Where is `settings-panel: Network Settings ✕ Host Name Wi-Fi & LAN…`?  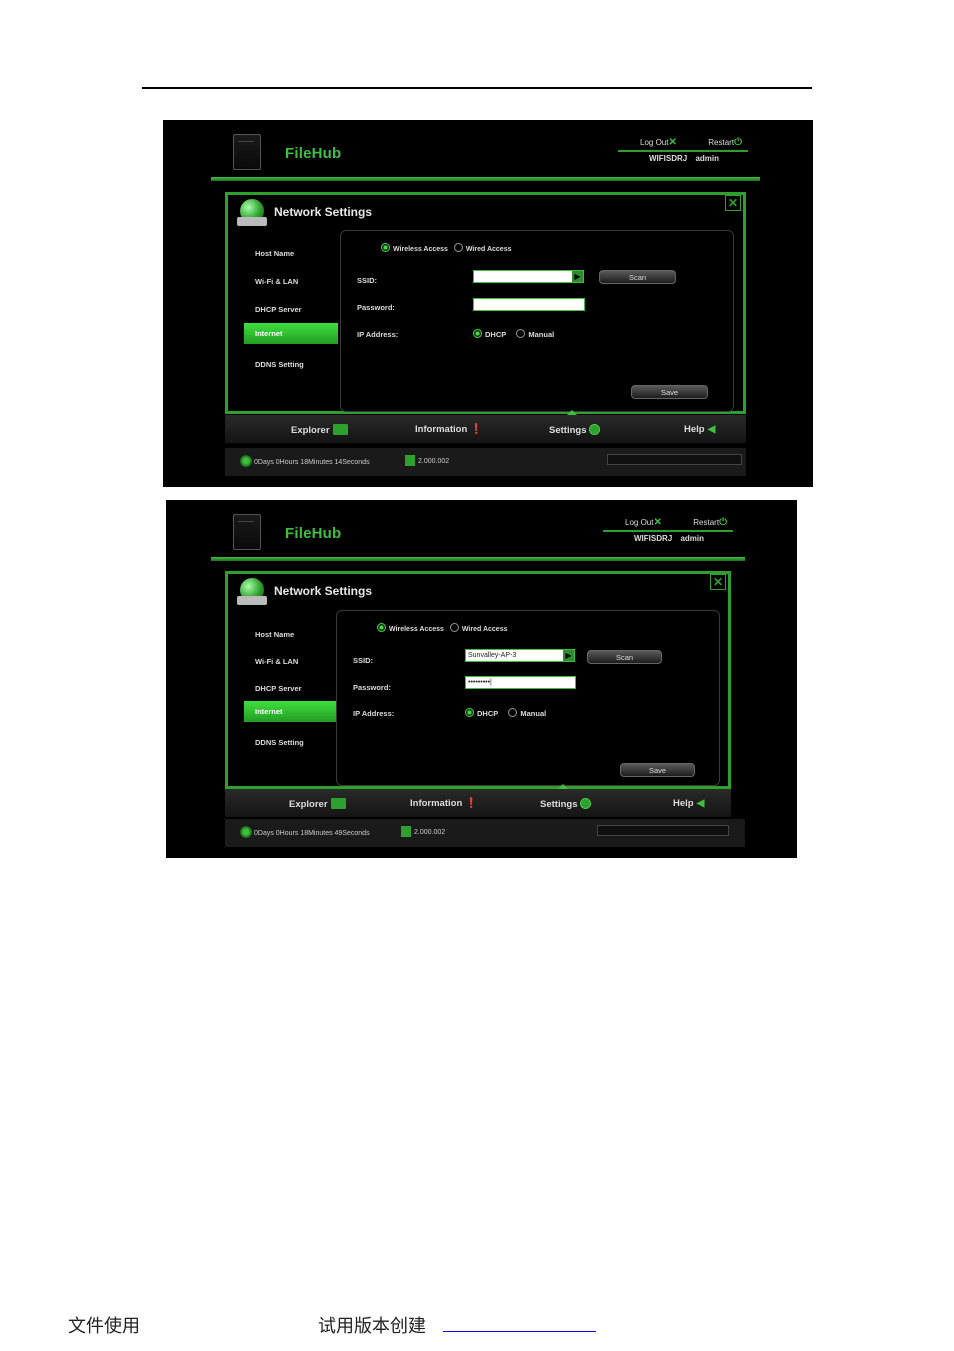 settings-panel: Network Settings ✕ Host Name Wi-Fi & LAN… is located at coordinates (485, 303).